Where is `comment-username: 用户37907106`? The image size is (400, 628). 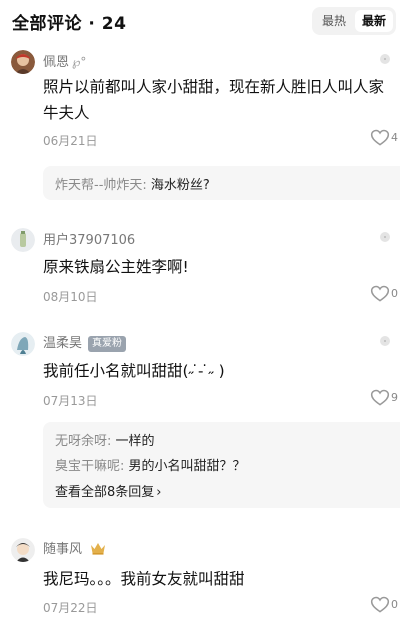 comment-username: 用户37907106 is located at coordinates (89, 238).